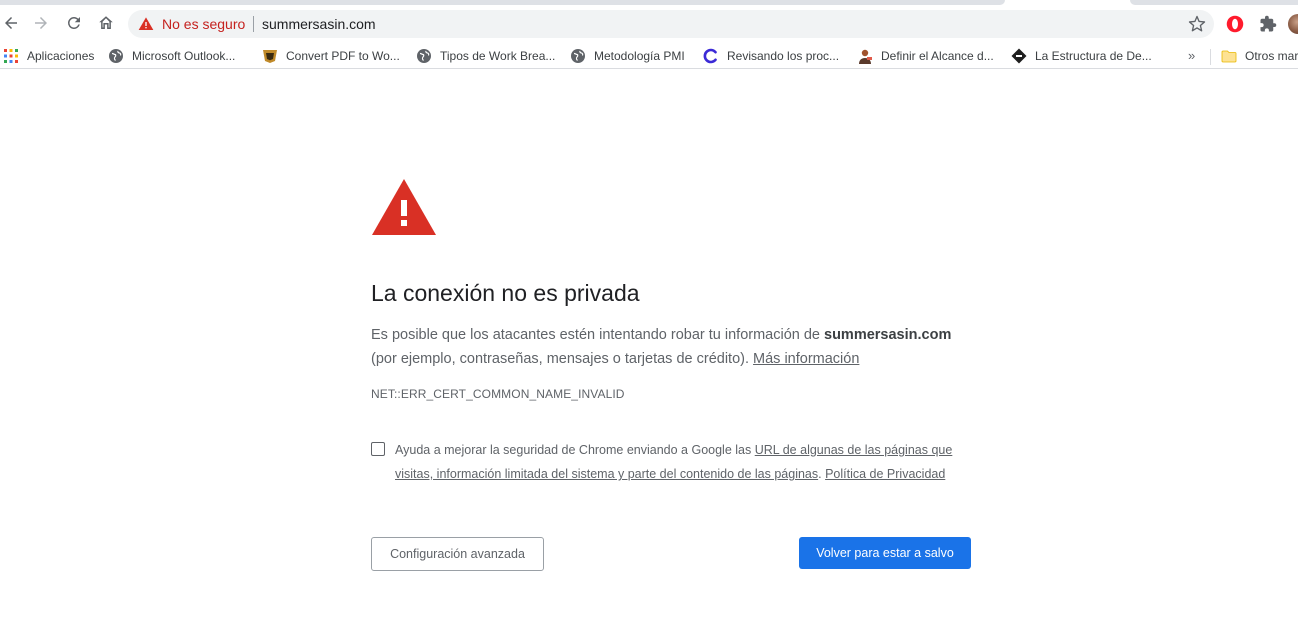 The image size is (1298, 643). I want to click on back-button, so click(12, 23).